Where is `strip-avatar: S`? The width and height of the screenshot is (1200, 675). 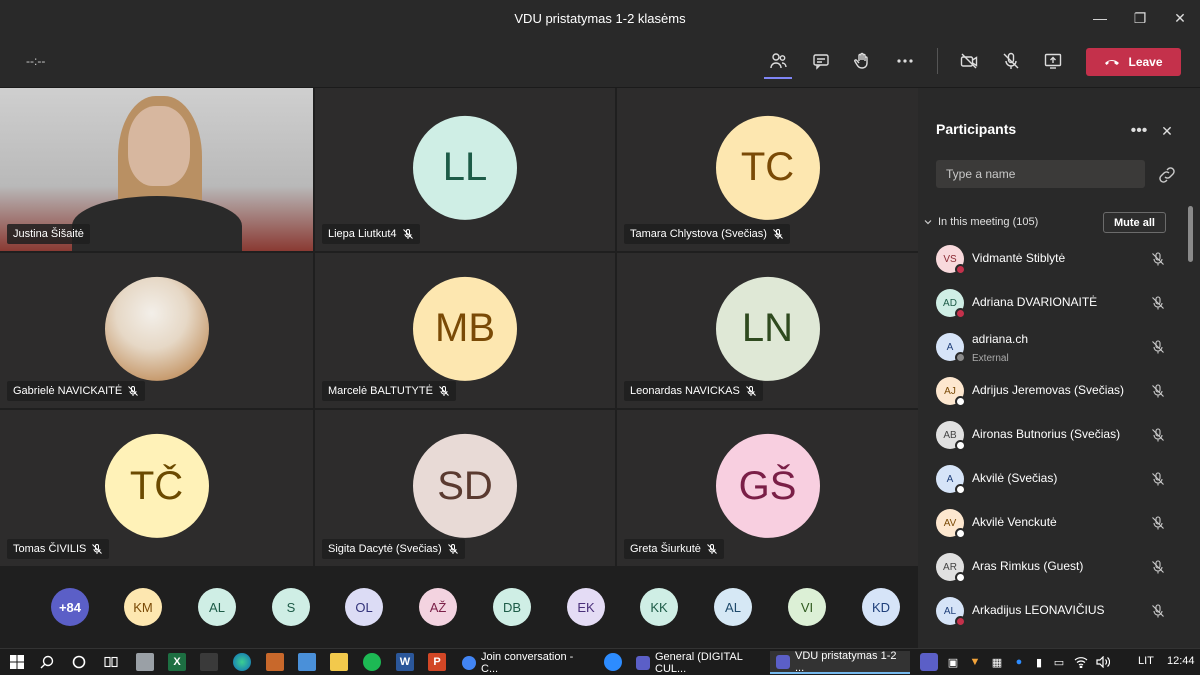
strip-avatar: S is located at coordinates (291, 607).